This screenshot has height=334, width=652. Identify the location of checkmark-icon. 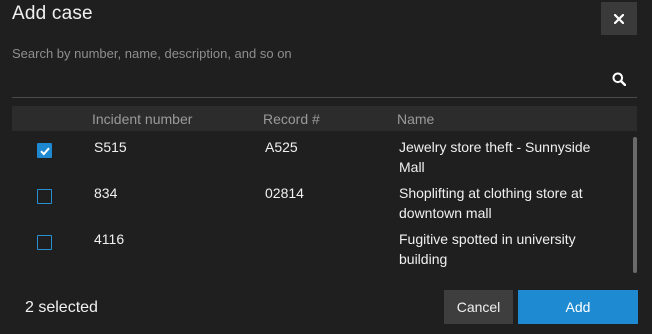
(45, 151).